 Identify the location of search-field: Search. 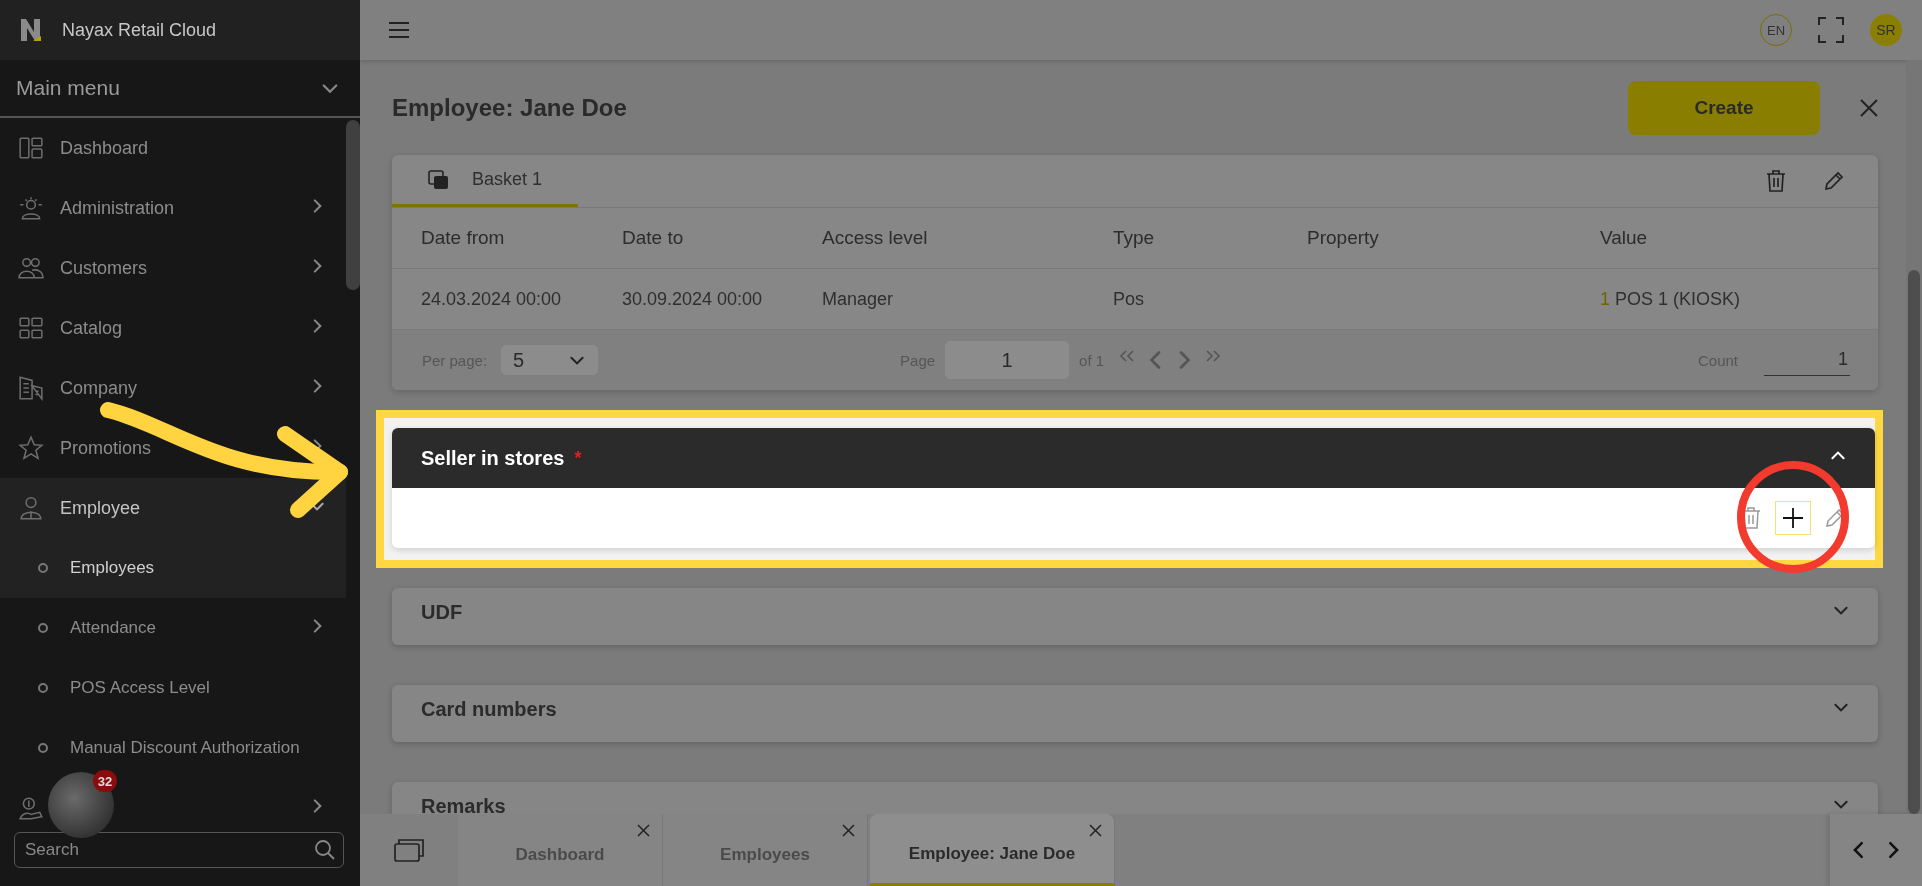
(179, 850).